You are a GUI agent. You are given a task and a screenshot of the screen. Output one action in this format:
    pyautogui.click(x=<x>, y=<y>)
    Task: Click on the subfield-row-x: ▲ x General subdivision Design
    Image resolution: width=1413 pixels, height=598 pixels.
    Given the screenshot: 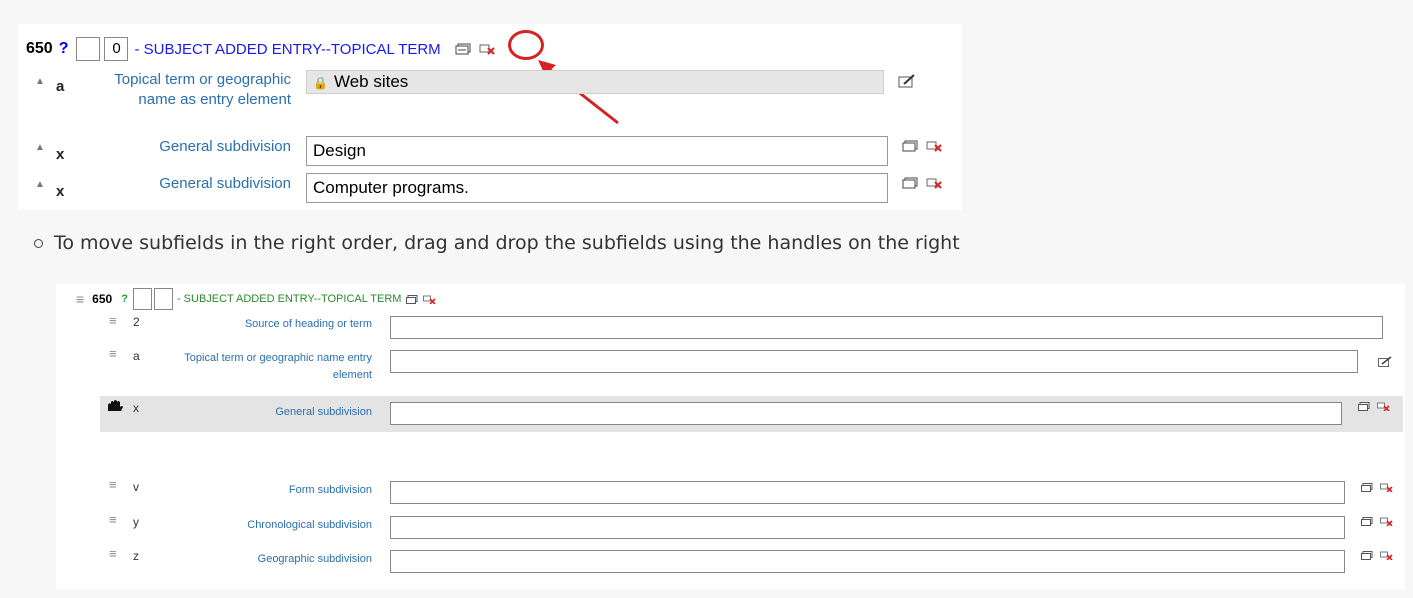 What is the action you would take?
    pyautogui.click(x=491, y=151)
    